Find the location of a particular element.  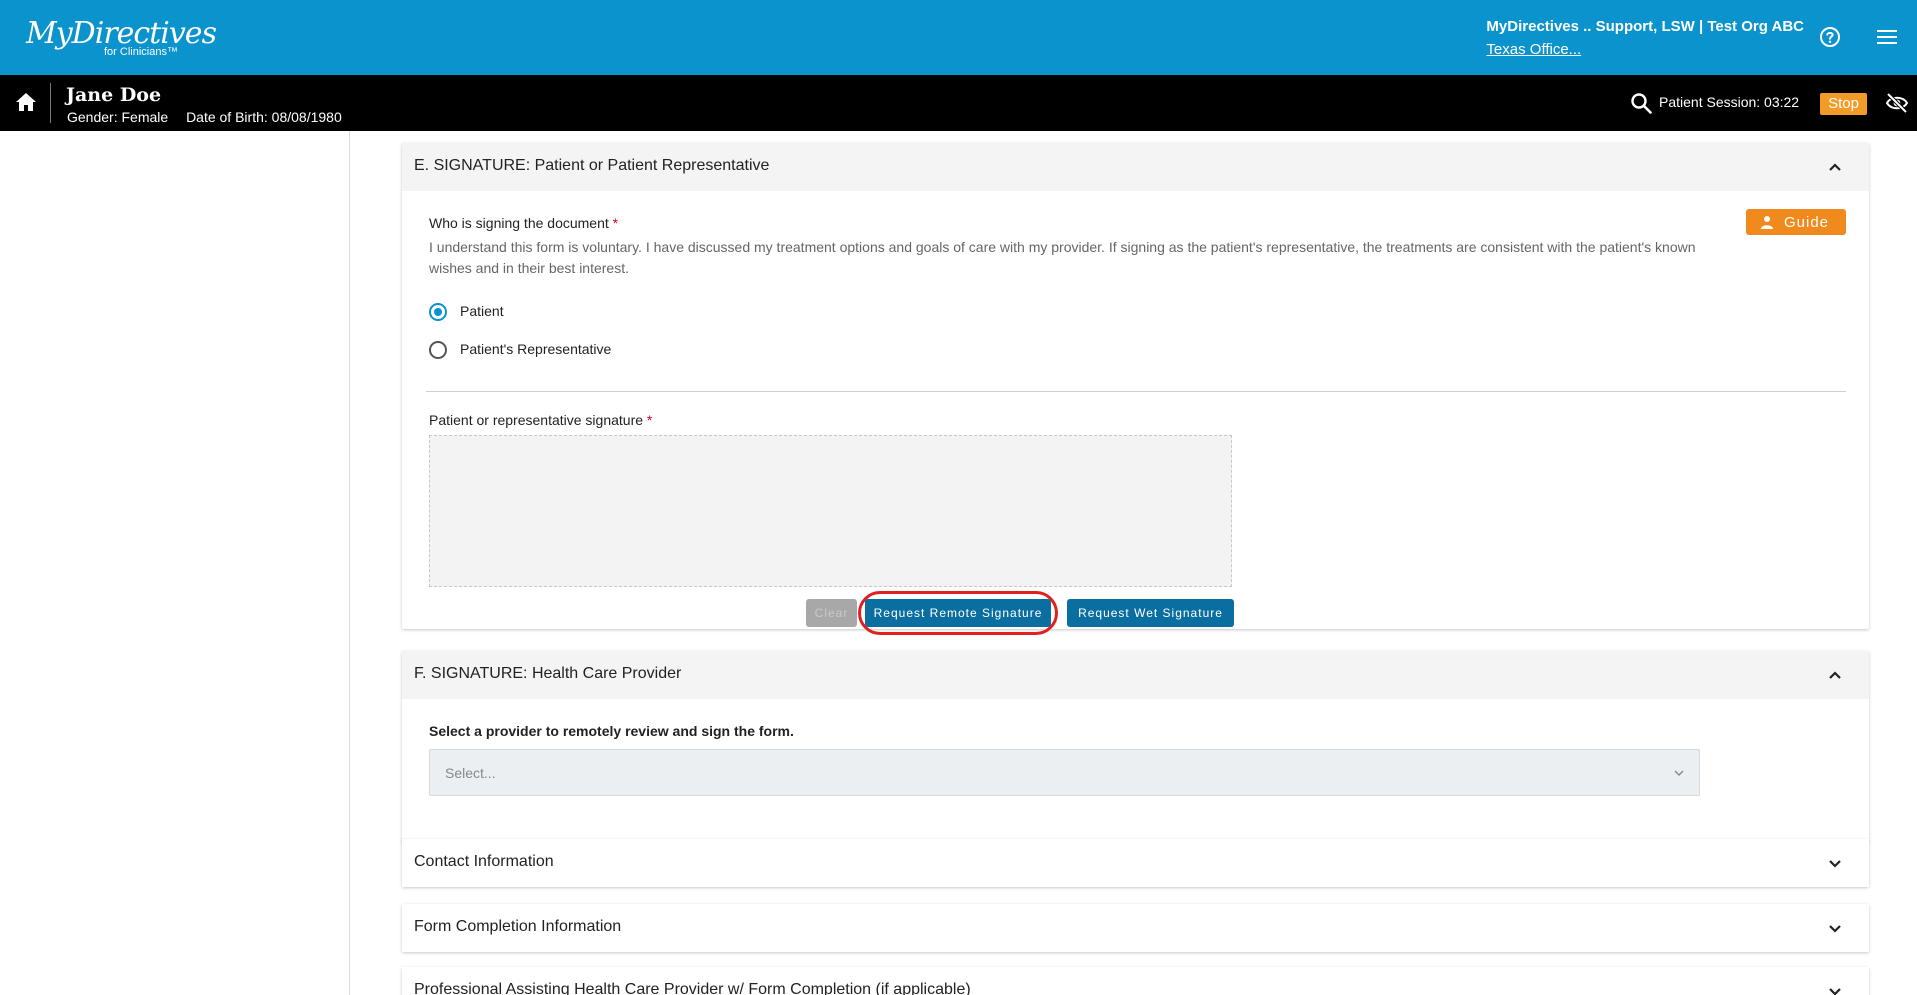

patient-name: Jane Doe is located at coordinates (114, 95).